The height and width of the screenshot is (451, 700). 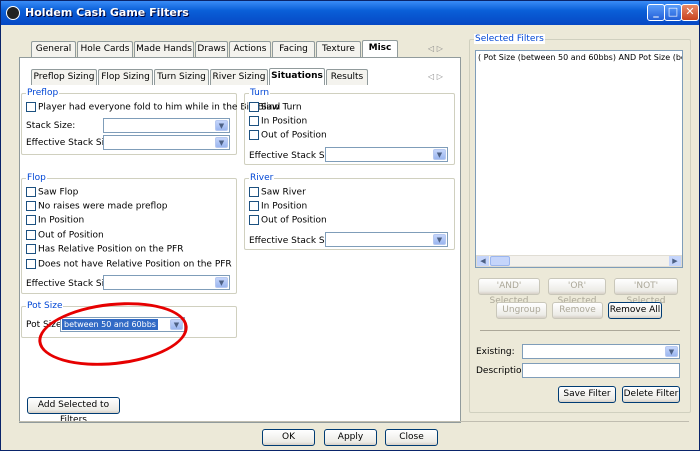 I want to click on ungroup-button: Ungroup, so click(x=521, y=310).